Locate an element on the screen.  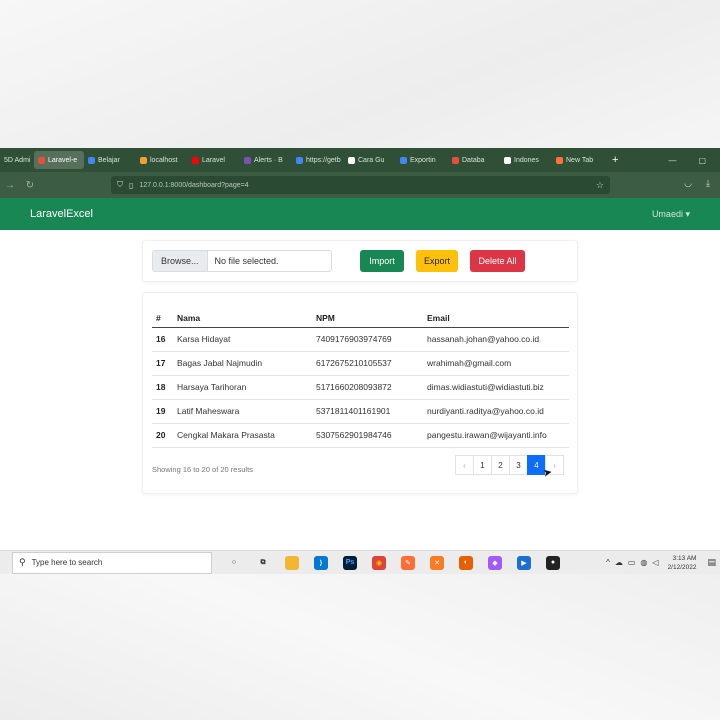
page-icon: ▯ is located at coordinates (131, 185).